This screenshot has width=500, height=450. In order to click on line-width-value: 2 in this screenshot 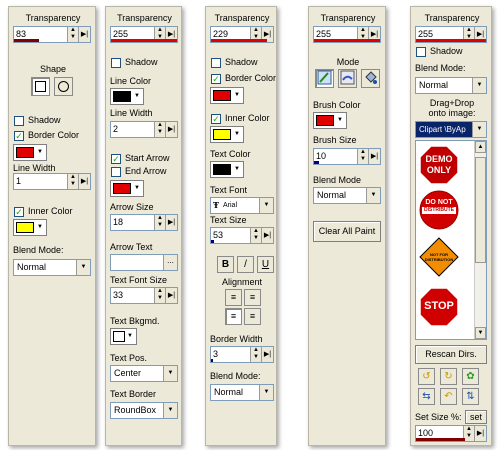, I will do `click(115, 129)`.